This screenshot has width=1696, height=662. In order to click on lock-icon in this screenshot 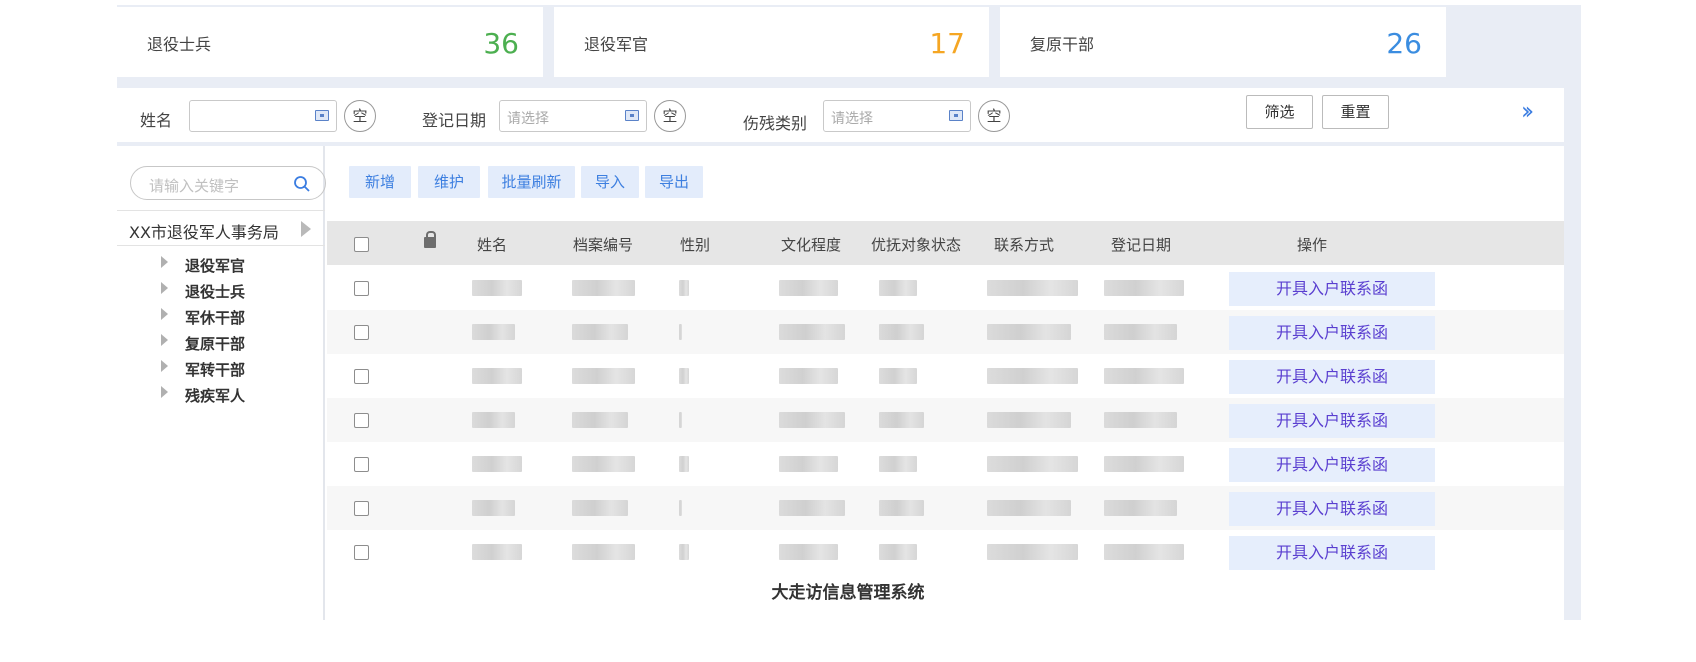, I will do `click(430, 239)`.